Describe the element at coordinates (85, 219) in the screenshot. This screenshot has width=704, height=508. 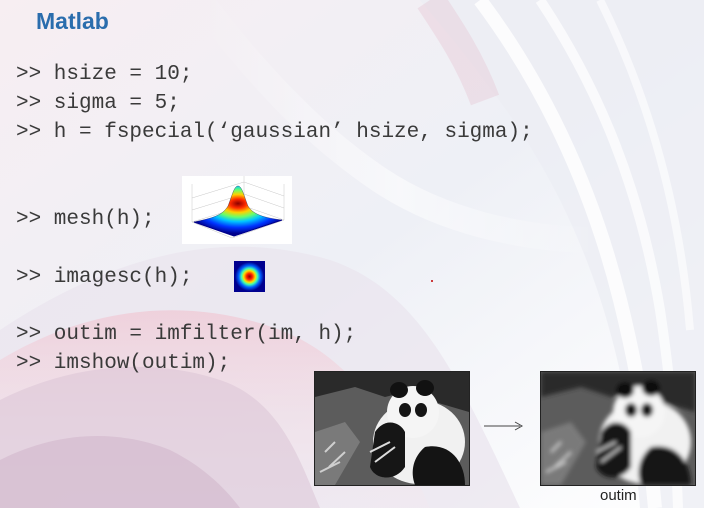
I see `code-line-mesh: >> mesh(h);` at that location.